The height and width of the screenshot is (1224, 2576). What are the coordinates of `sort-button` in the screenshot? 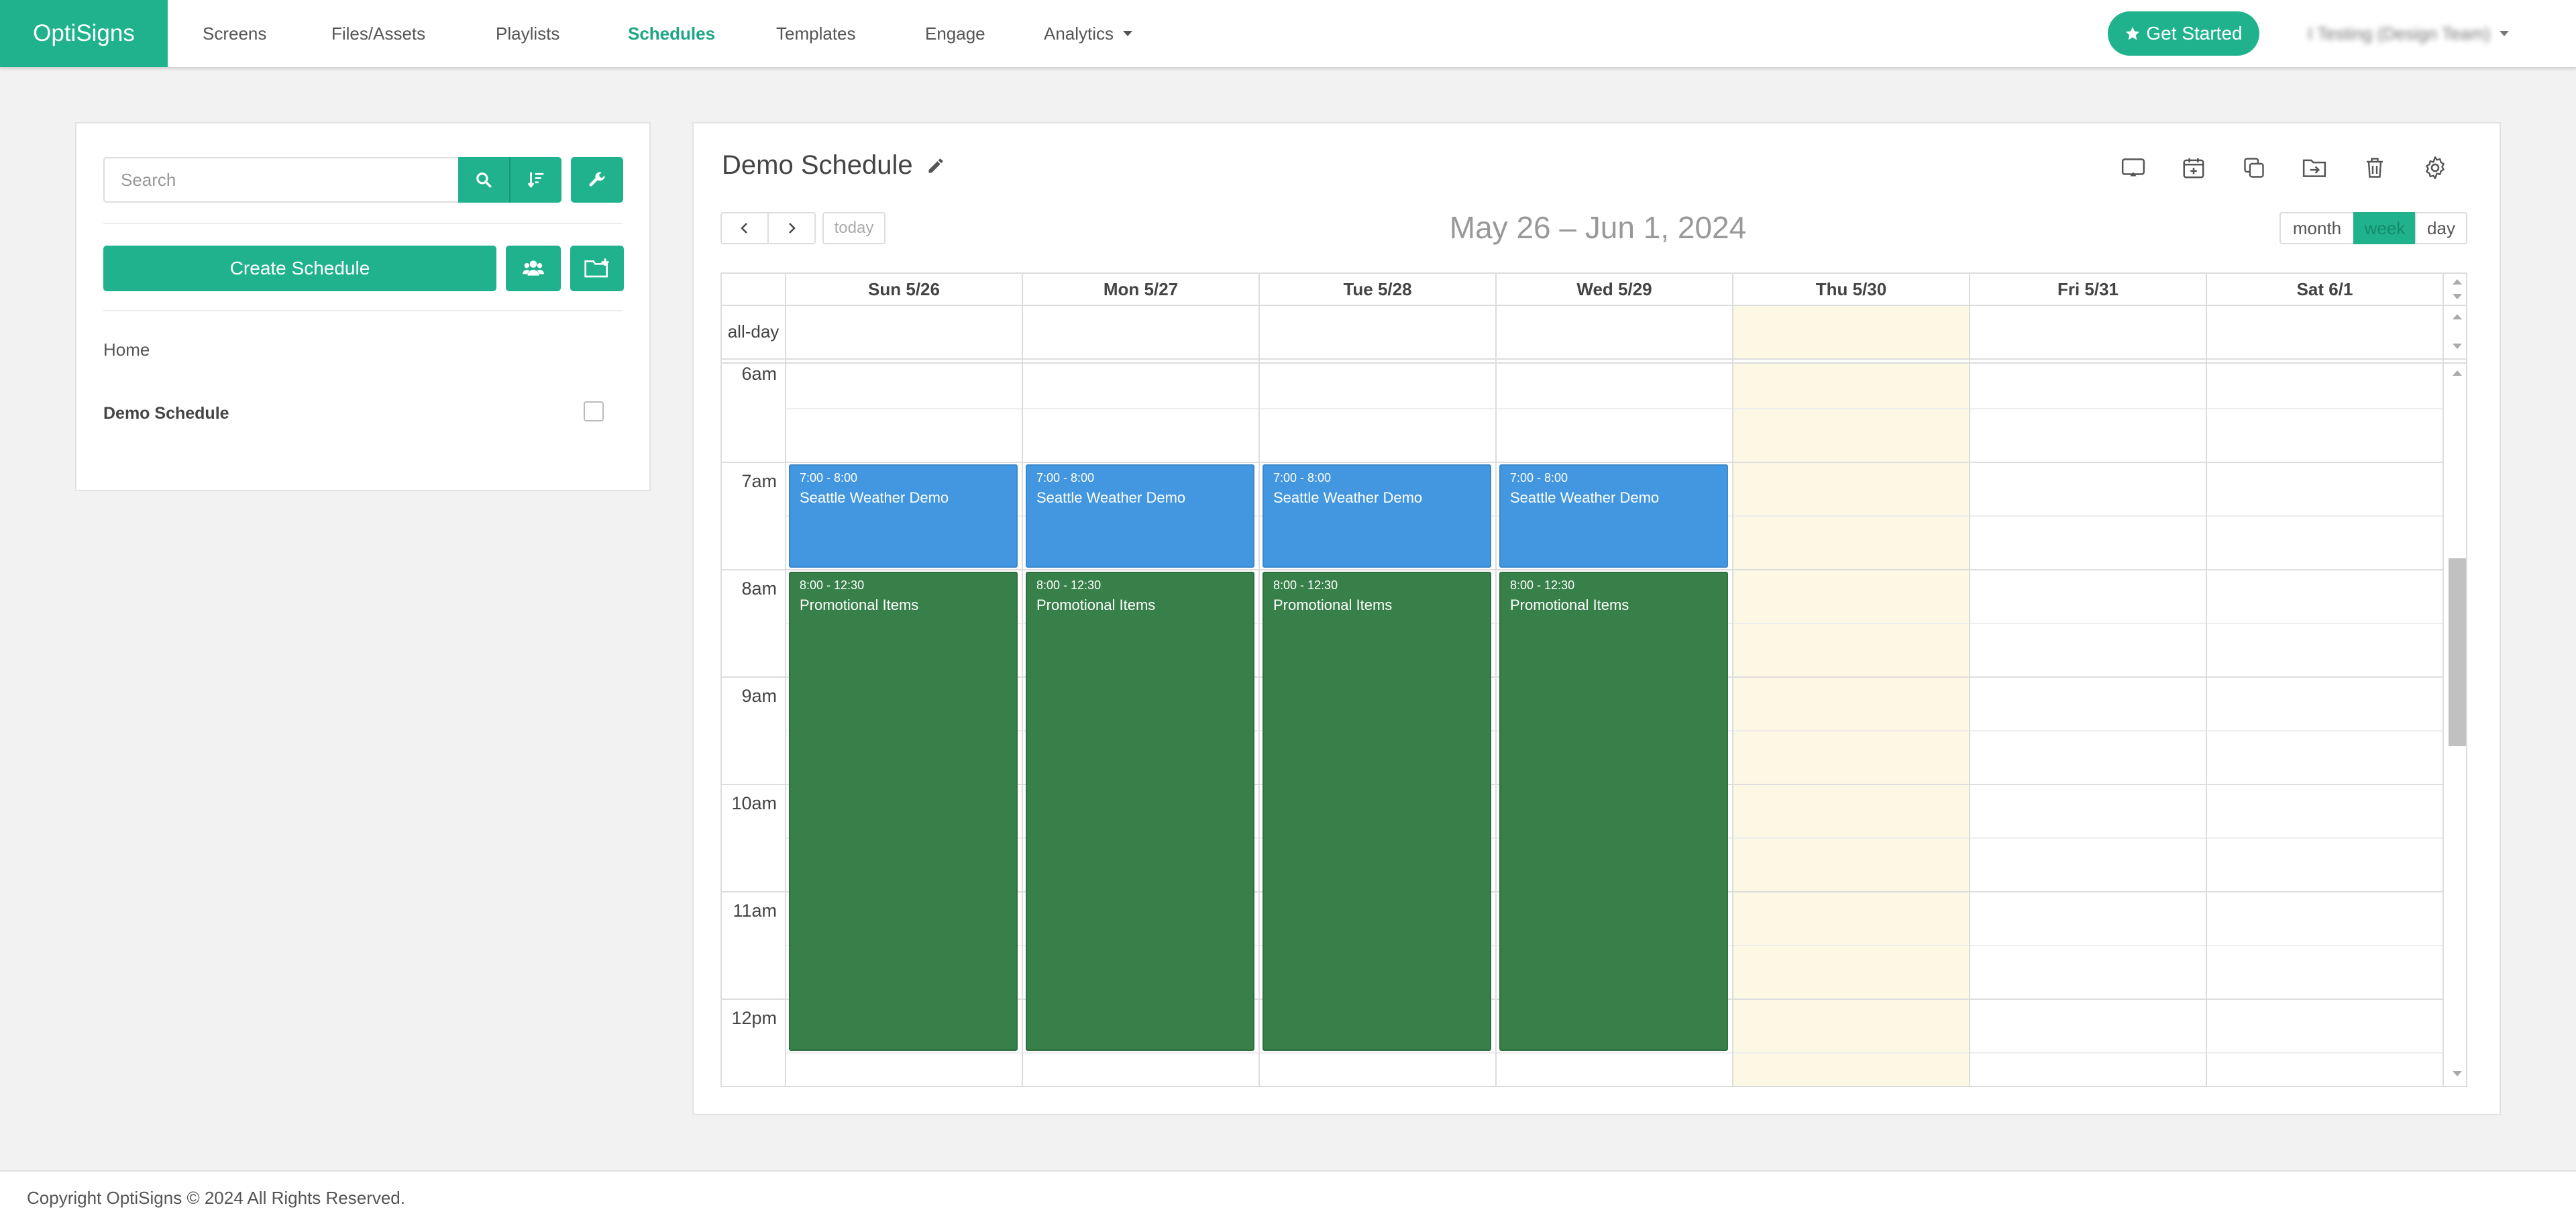 It's located at (535, 180).